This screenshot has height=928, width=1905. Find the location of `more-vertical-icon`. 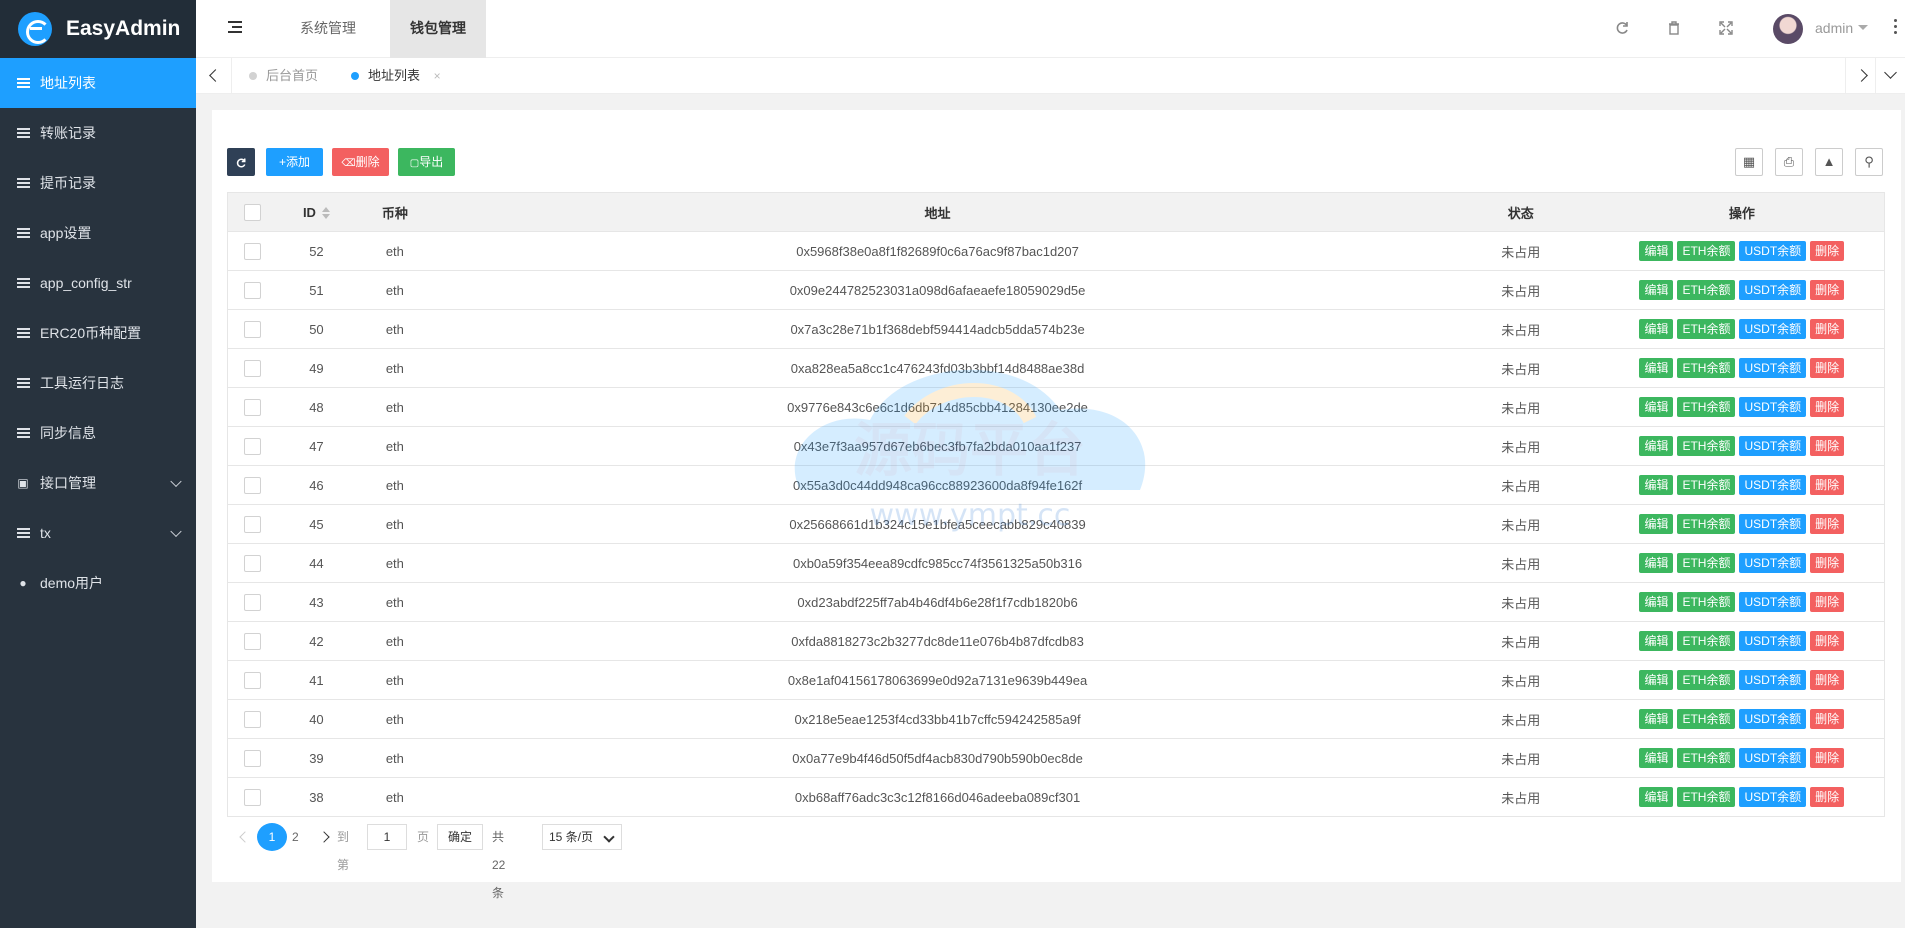

more-vertical-icon is located at coordinates (1895, 26).